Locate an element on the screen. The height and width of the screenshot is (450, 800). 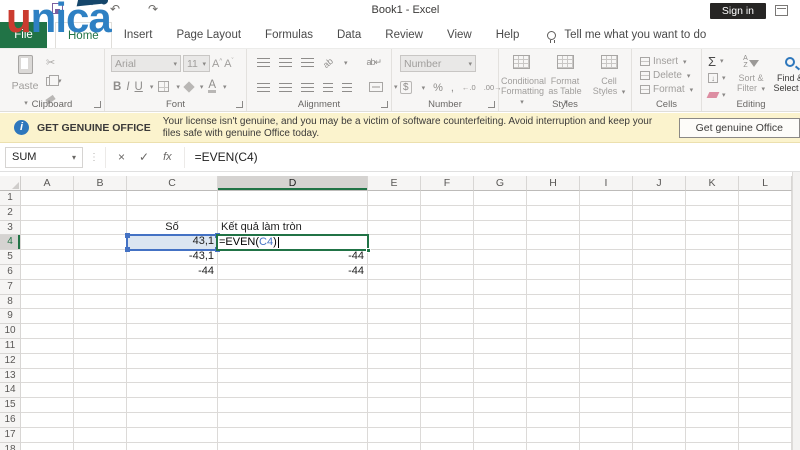
cell-J5 is located at coordinates (659, 257).